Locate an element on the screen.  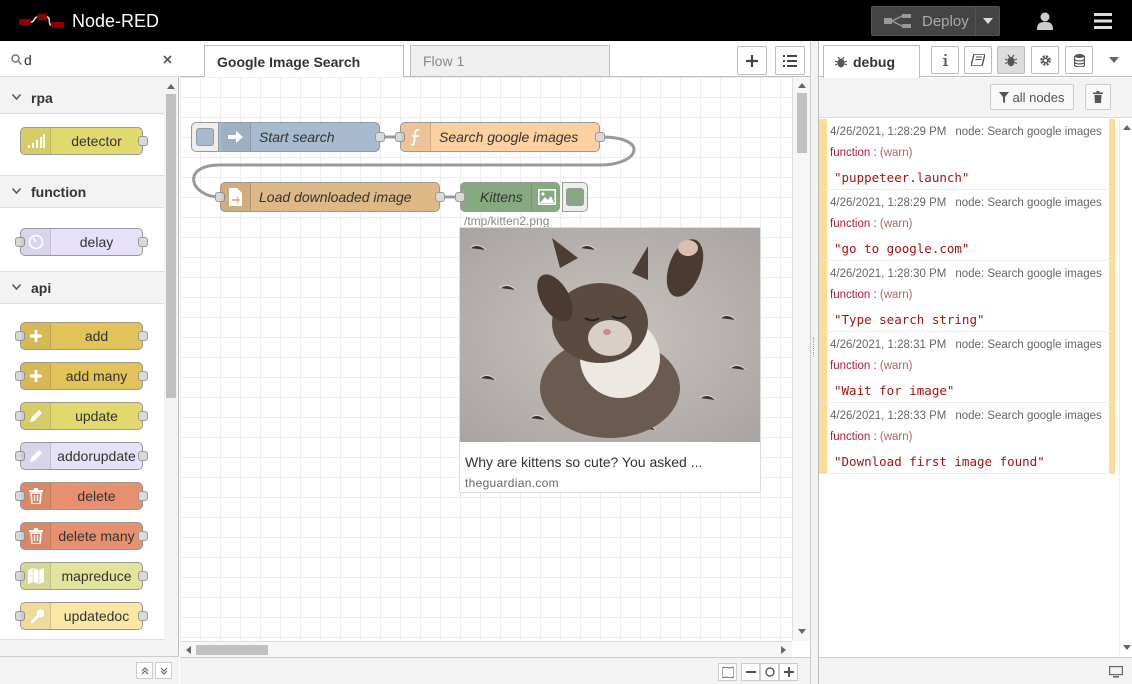
zoom-in-button is located at coordinates (788, 672).